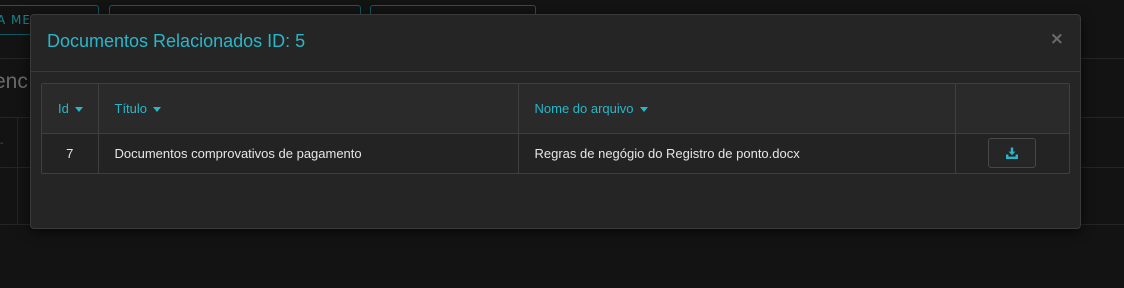 This screenshot has height=288, width=1124. I want to click on download-tray-icon, so click(1012, 153).